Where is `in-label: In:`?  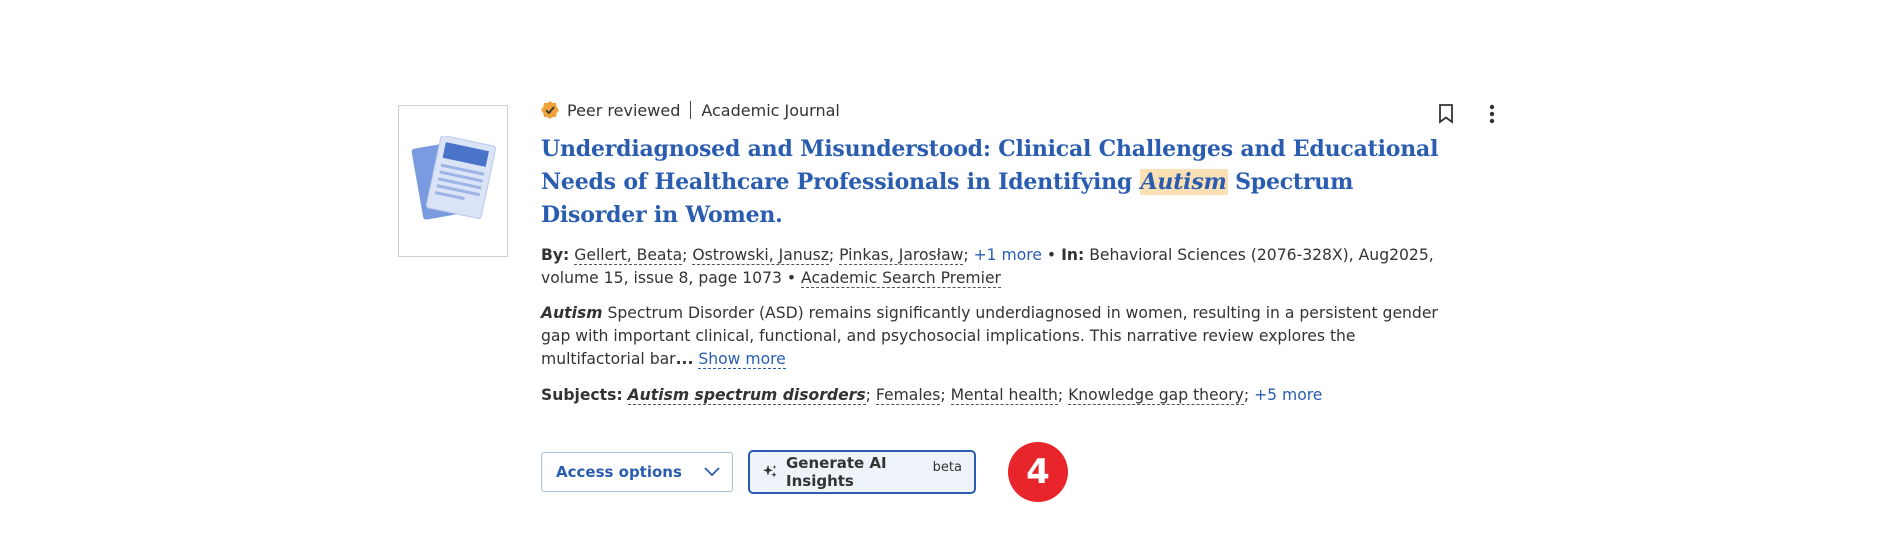 in-label: In: is located at coordinates (1073, 255).